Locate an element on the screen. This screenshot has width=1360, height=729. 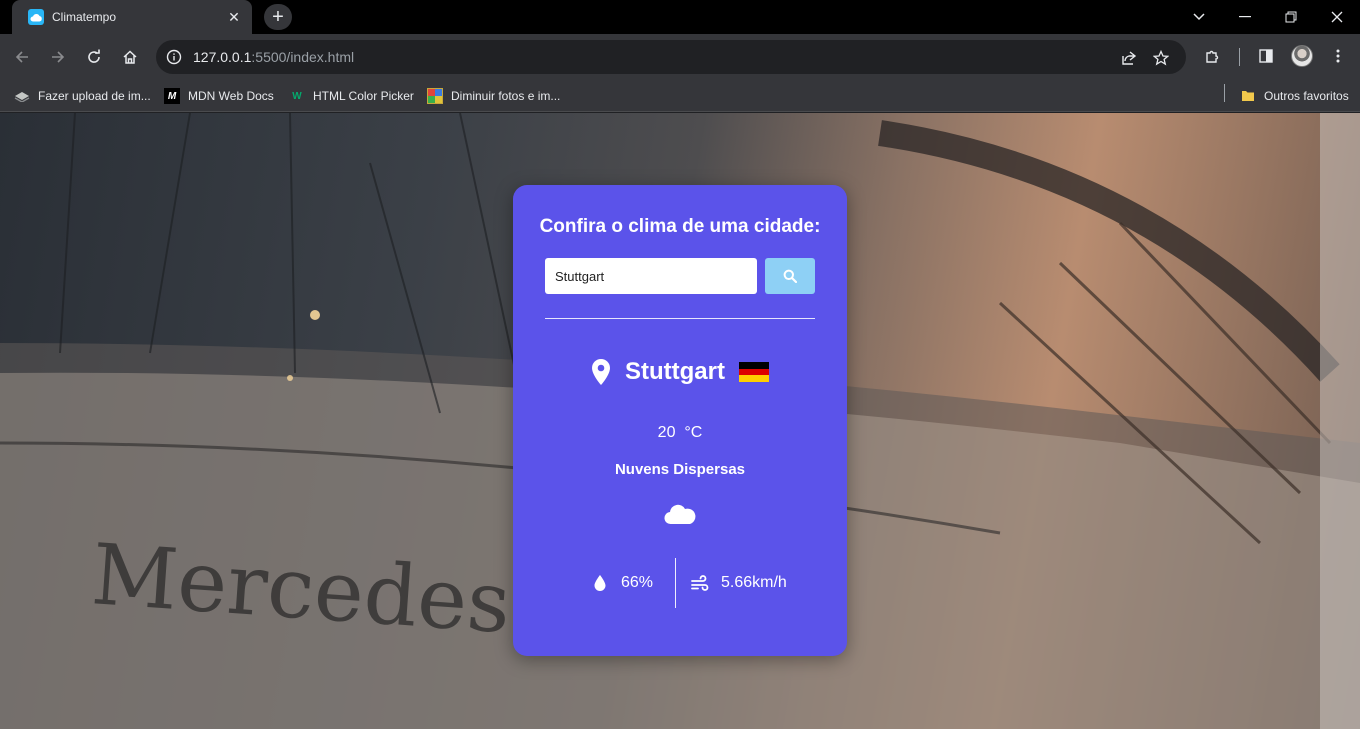
wind: 5.66km/h is located at coordinates (739, 583).